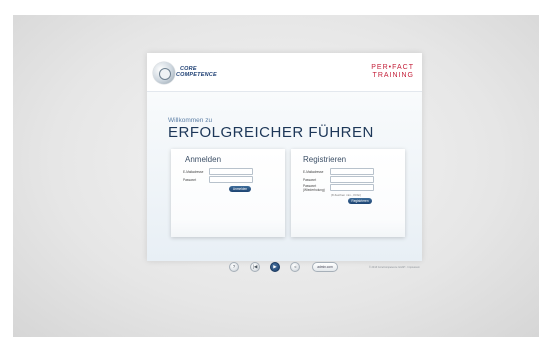 The height and width of the screenshot is (337, 553). Describe the element at coordinates (228, 193) in the screenshot. I see `login-card: Anmelden E-Mailadresse Passwort Anmelden` at that location.